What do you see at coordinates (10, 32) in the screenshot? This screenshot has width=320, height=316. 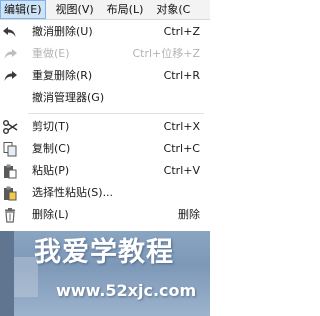 I see `undo-icon` at bounding box center [10, 32].